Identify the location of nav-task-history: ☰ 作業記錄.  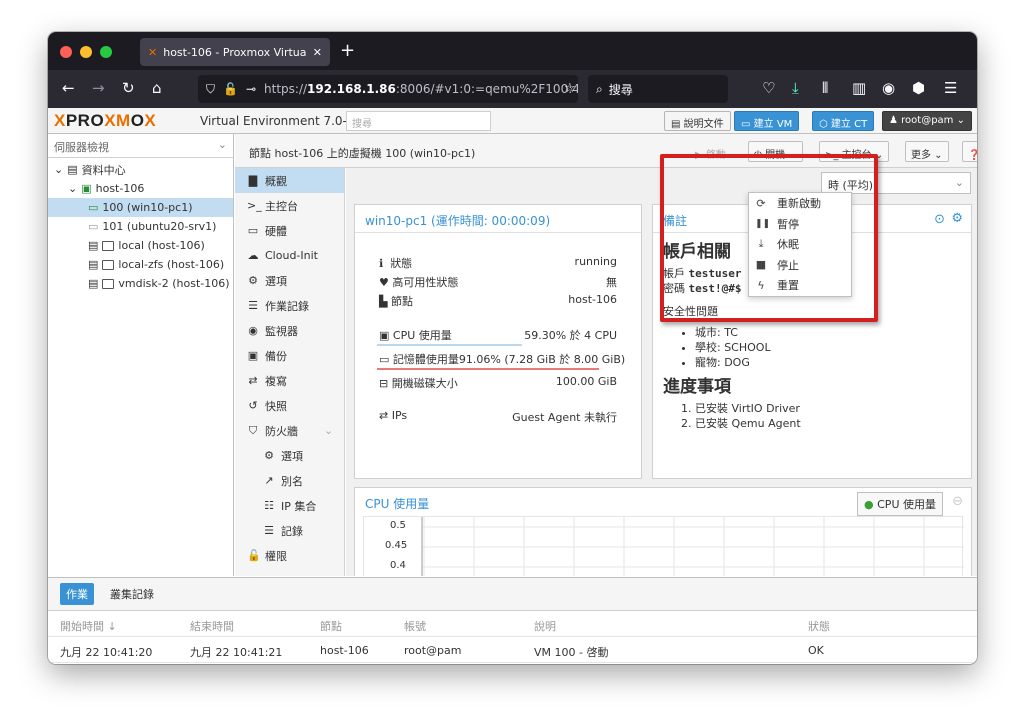
(289, 305).